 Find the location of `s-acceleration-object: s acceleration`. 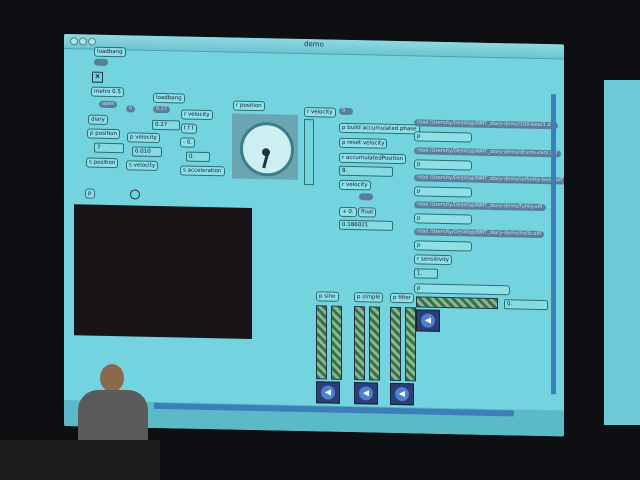

s-acceleration-object: s acceleration is located at coordinates (202, 171).